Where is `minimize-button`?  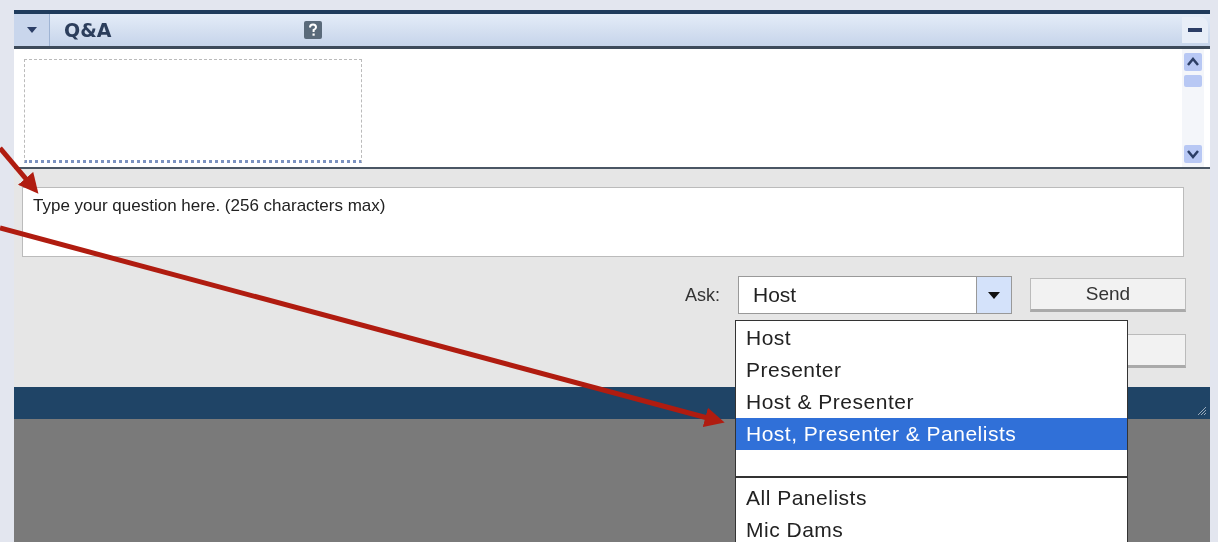 minimize-button is located at coordinates (1195, 30).